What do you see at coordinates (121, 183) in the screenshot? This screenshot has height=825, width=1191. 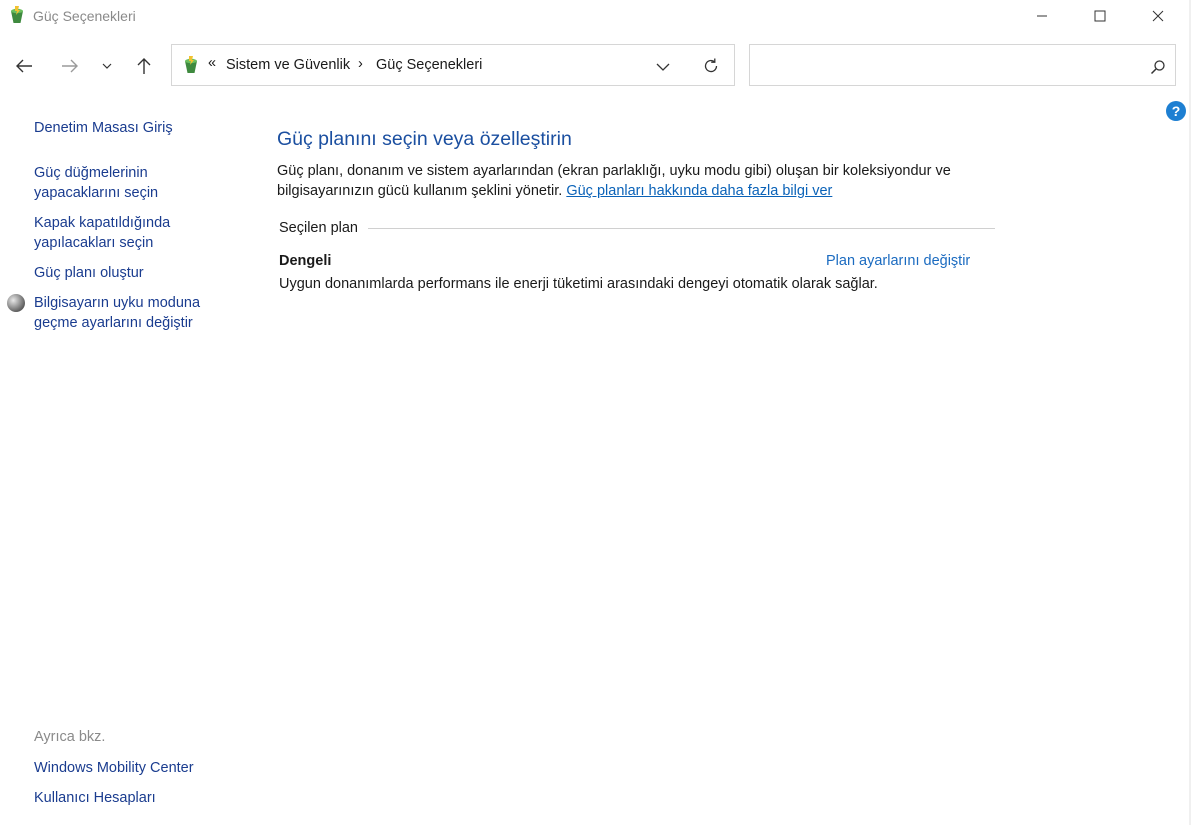 I see `sidebar-item-power-buttons: Güç düğmelerinin yapacaklarını seçin` at bounding box center [121, 183].